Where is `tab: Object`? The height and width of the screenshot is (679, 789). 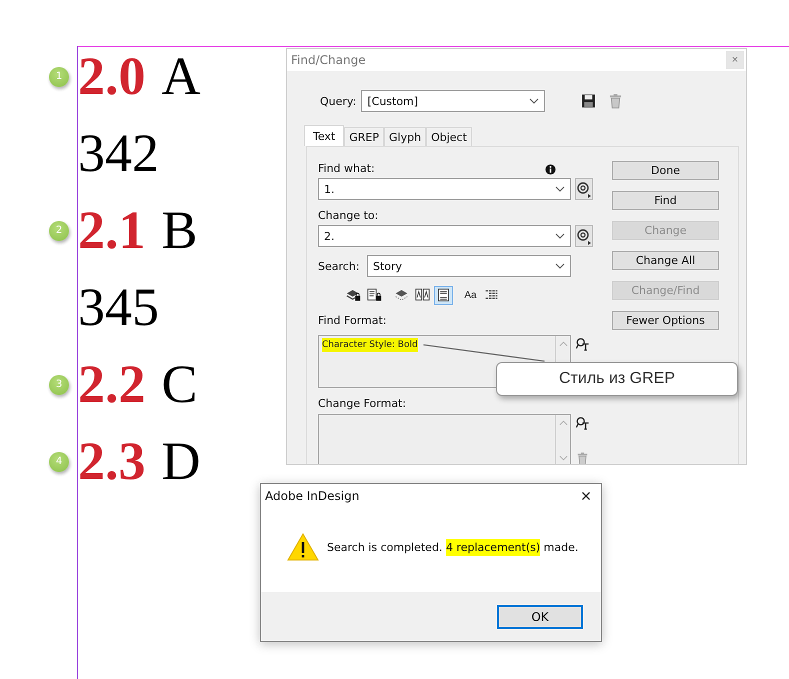
tab: Object is located at coordinates (449, 136).